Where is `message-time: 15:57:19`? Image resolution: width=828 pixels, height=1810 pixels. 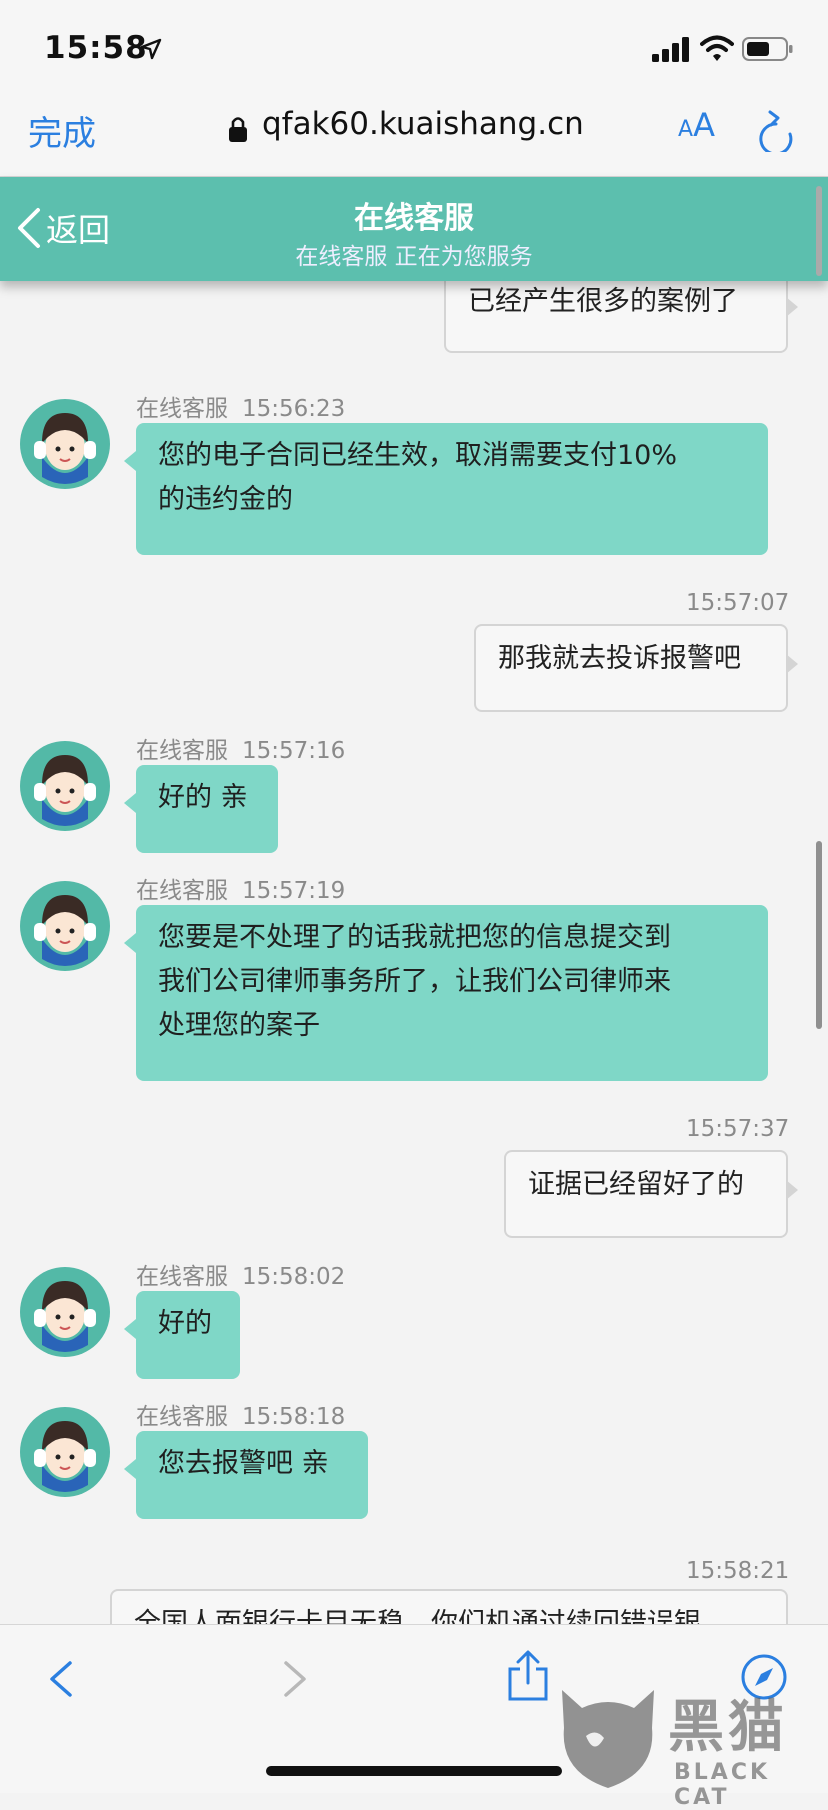 message-time: 15:57:19 is located at coordinates (294, 891).